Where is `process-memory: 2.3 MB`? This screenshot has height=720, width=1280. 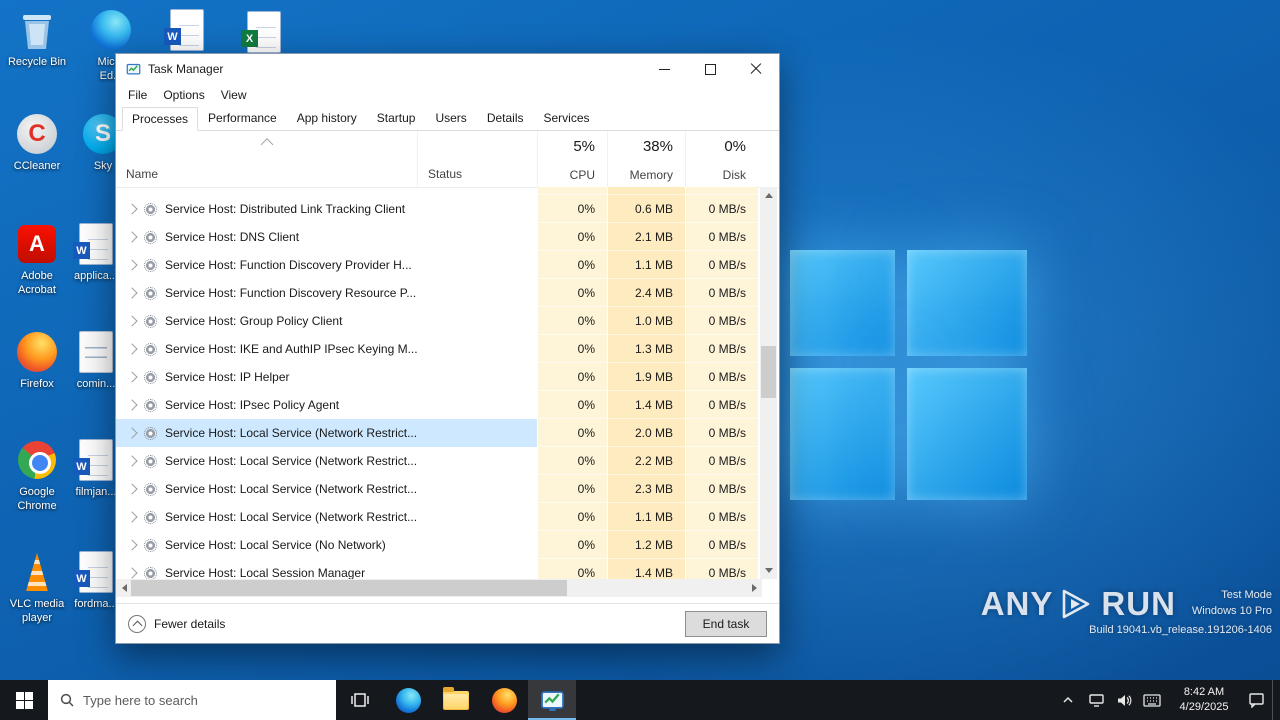 process-memory: 2.3 MB is located at coordinates (646, 489).